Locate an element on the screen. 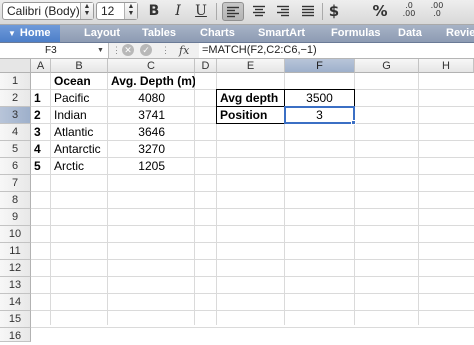  row-header-15: 15 is located at coordinates (15, 319).